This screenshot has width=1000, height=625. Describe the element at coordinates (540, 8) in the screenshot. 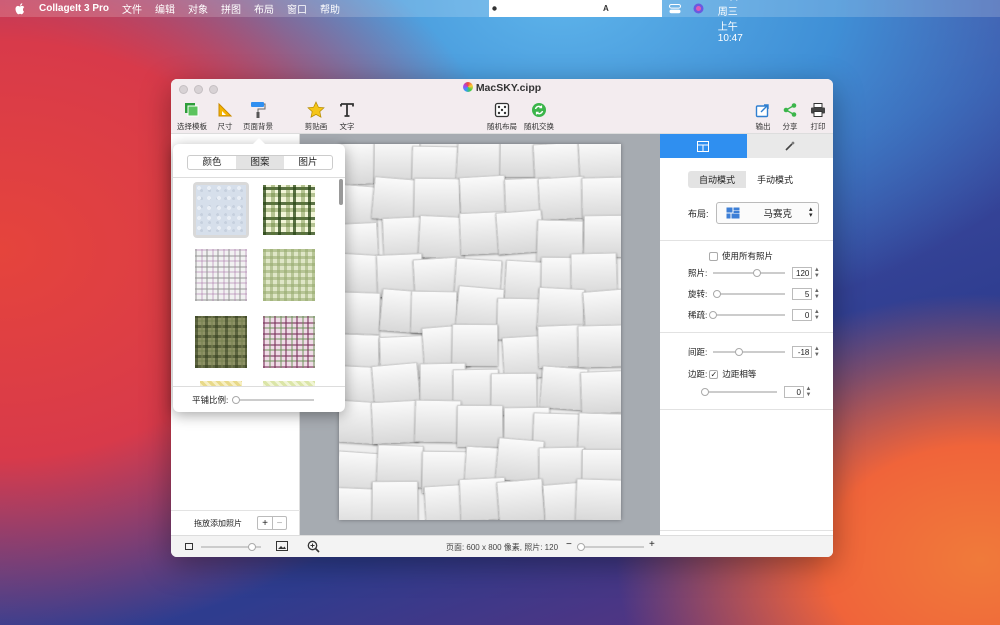

I see `upload-icon` at that location.